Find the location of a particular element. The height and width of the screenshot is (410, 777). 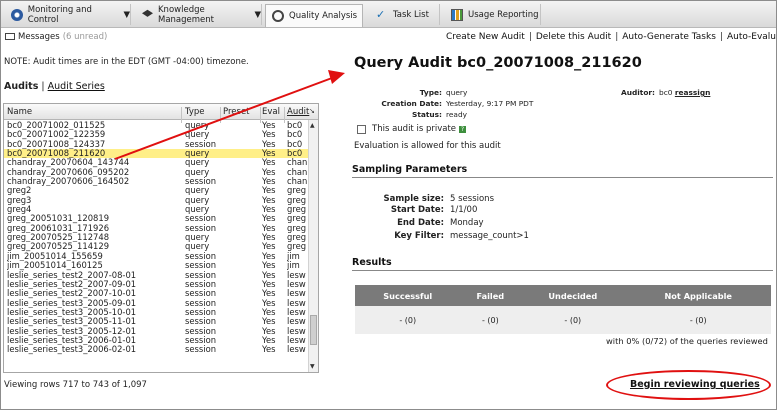

messages-link: Messages (6 unread) is located at coordinates (56, 37).